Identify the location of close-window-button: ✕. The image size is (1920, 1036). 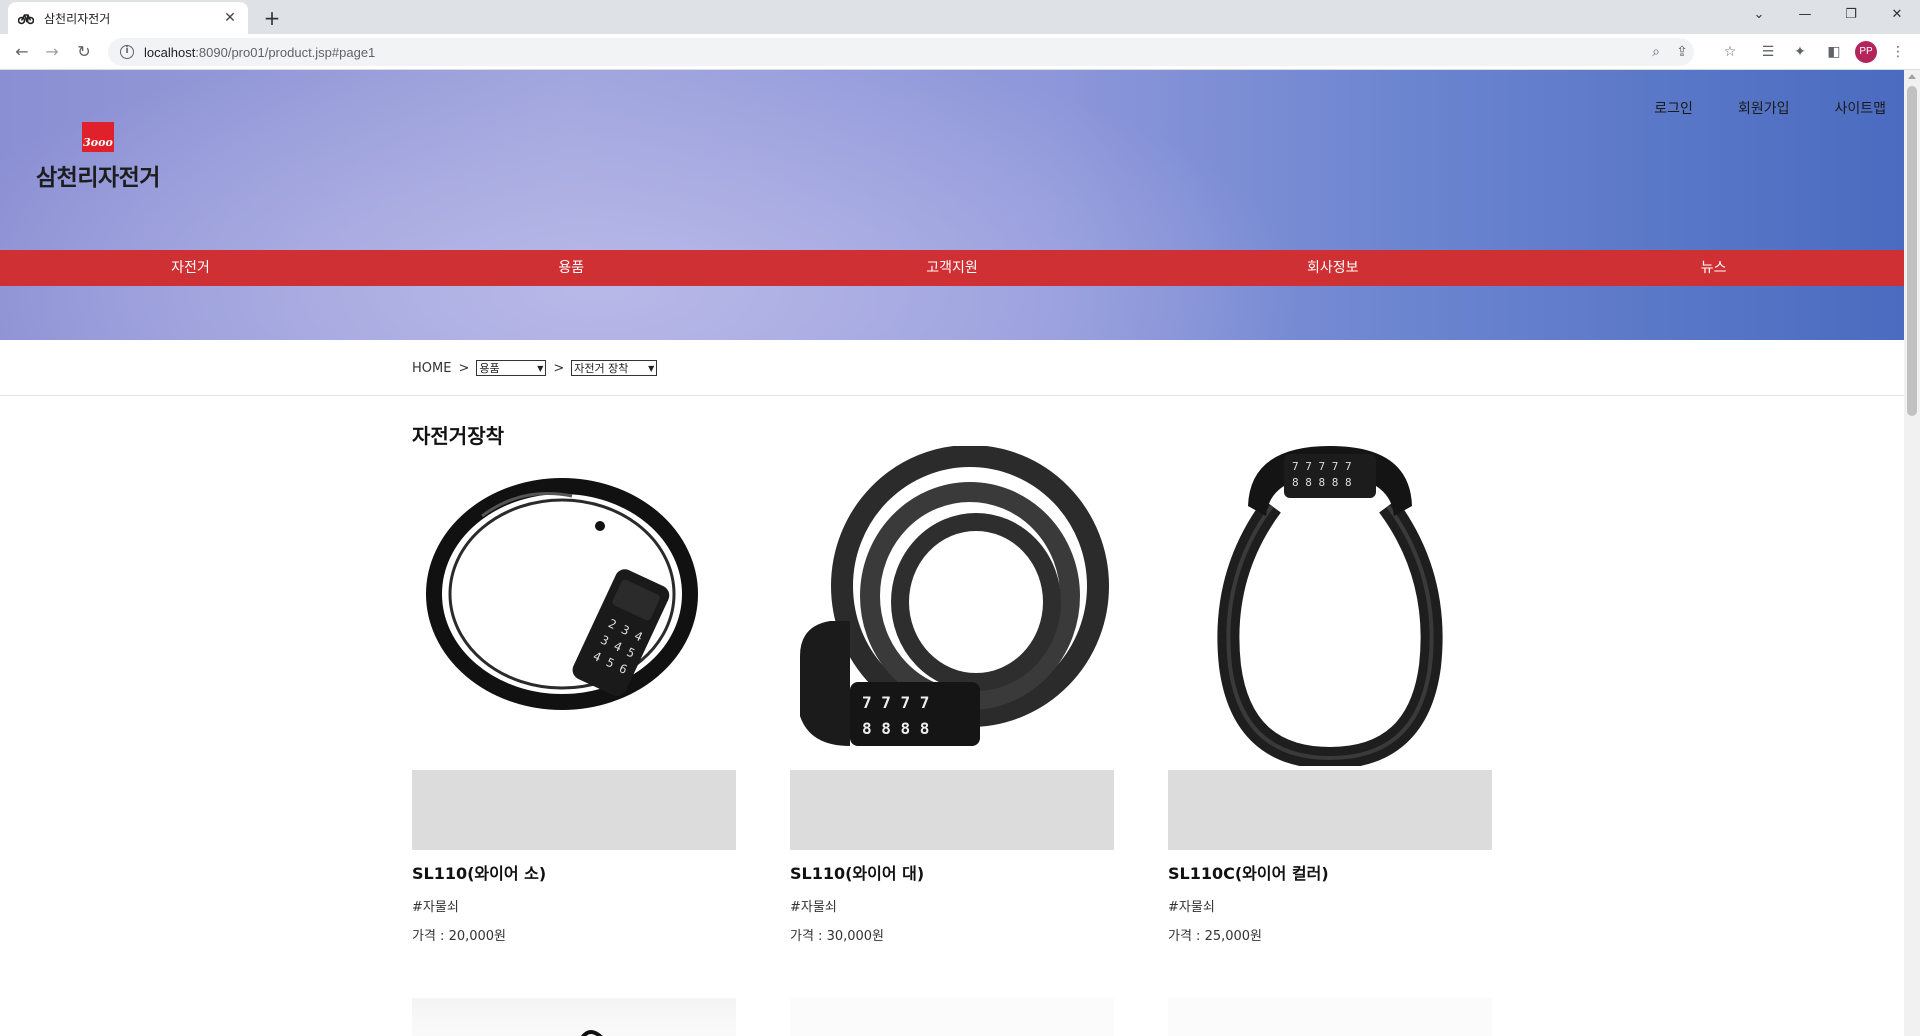
(1897, 15).